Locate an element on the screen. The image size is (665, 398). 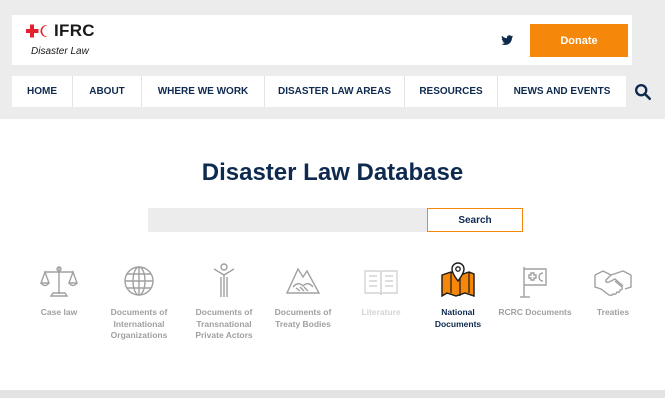
header-bar: IFRC Disaster Law Donate is located at coordinates (322, 40).